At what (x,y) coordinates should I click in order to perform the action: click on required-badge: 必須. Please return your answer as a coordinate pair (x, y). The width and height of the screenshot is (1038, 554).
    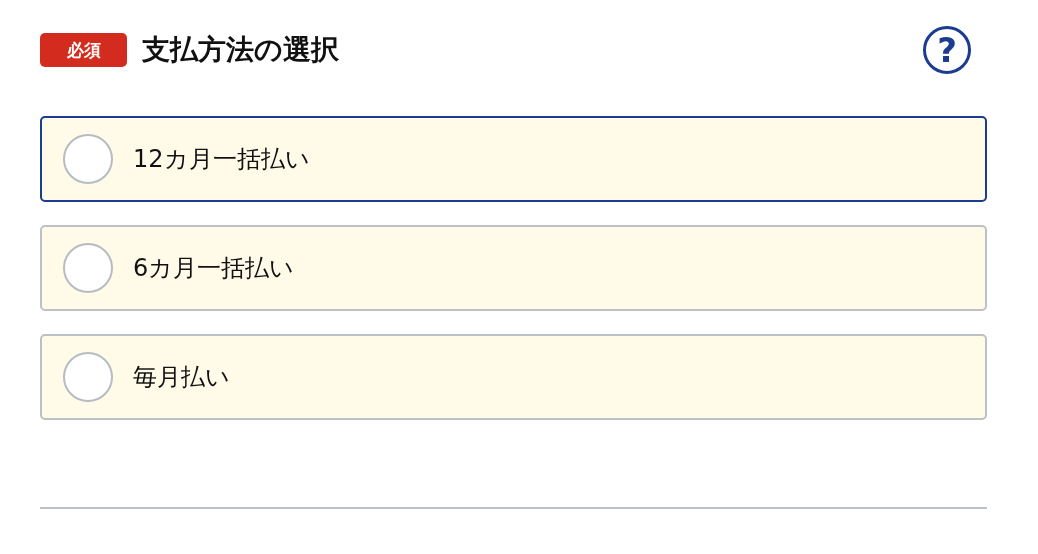
    Looking at the image, I should click on (83, 50).